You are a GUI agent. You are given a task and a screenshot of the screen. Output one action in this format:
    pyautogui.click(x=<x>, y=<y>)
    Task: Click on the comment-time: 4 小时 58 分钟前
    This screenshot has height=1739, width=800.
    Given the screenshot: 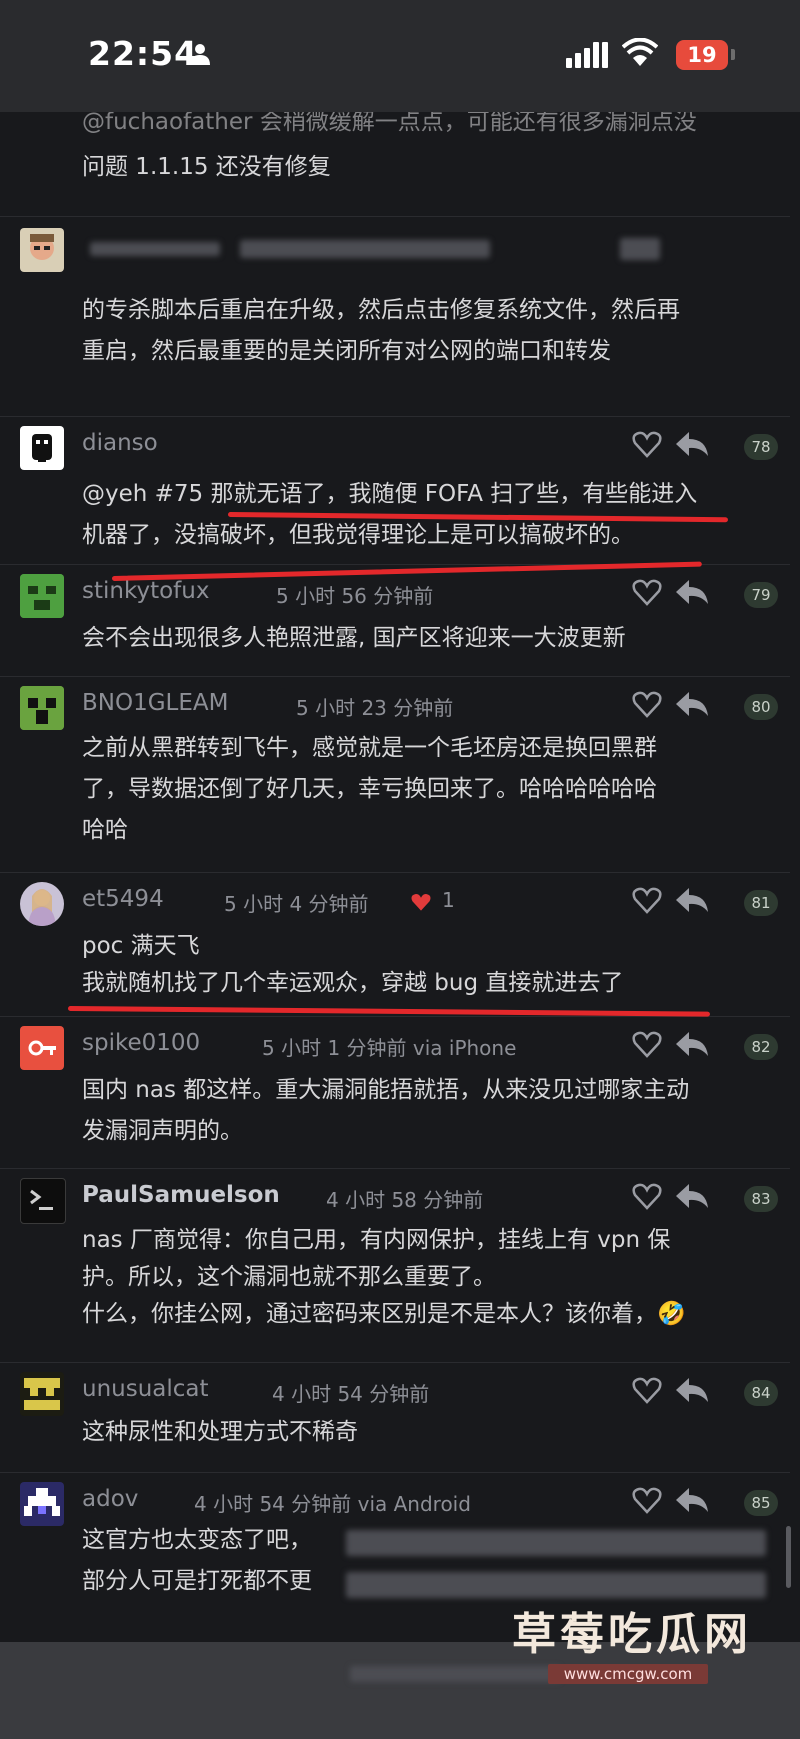 What is the action you would take?
    pyautogui.click(x=405, y=1200)
    